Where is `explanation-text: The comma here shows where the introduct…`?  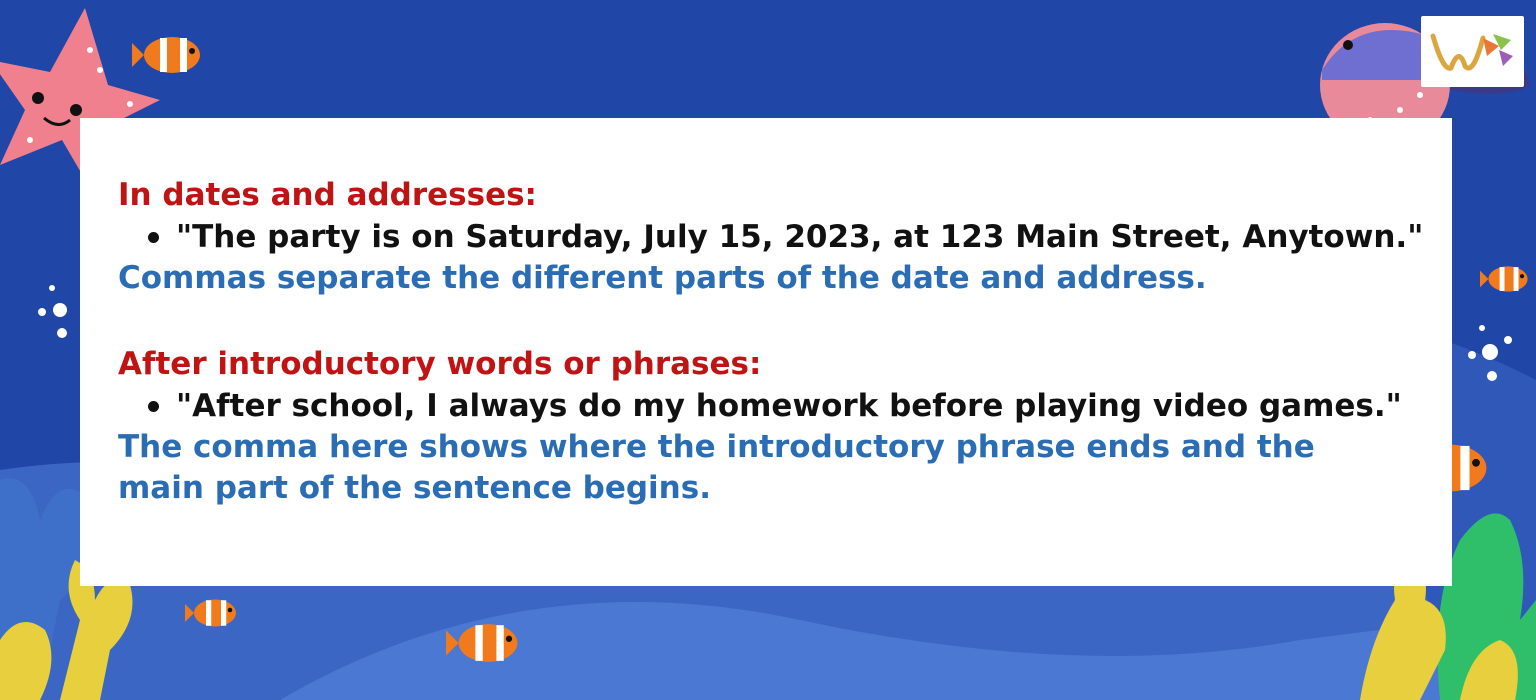
explanation-text: The comma here shows where the introduct… is located at coordinates (716, 467).